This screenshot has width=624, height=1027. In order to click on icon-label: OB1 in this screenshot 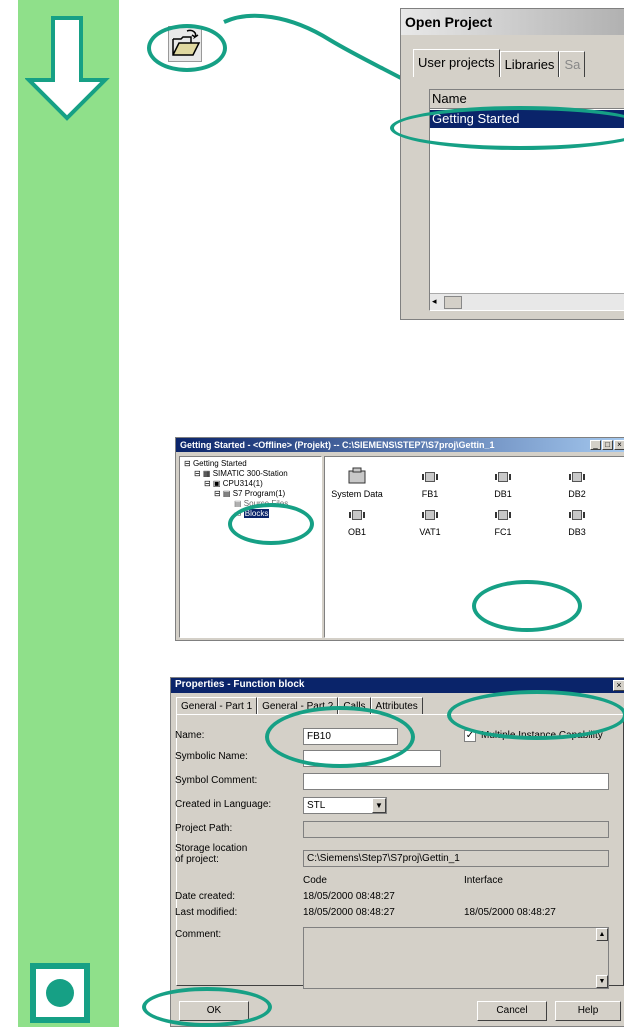, I will do `click(356, 532)`.